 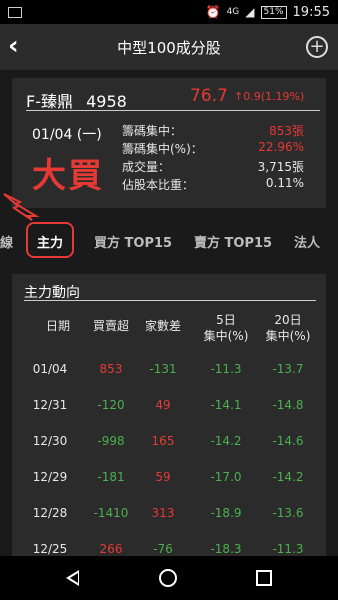 I want to click on header-5d: 5日 集中(%), so click(x=226, y=328).